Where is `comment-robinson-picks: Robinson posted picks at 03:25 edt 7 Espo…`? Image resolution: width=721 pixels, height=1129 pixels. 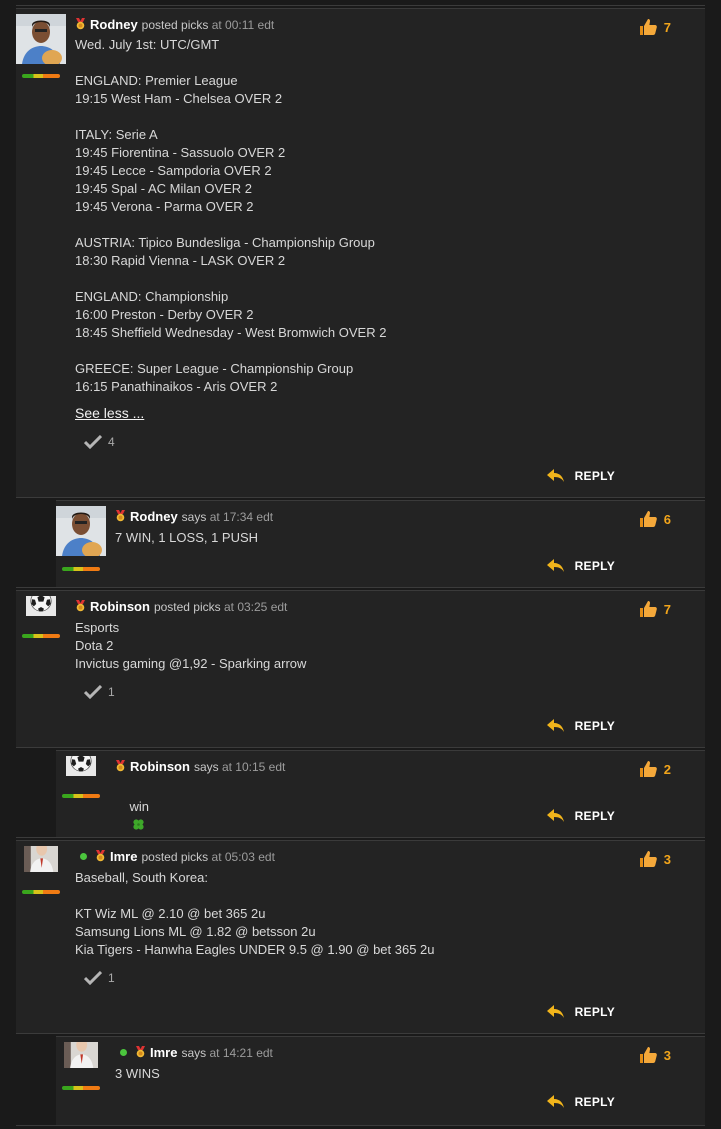 comment-robinson-picks: Robinson posted picks at 03:25 edt 7 Espo… is located at coordinates (360, 668).